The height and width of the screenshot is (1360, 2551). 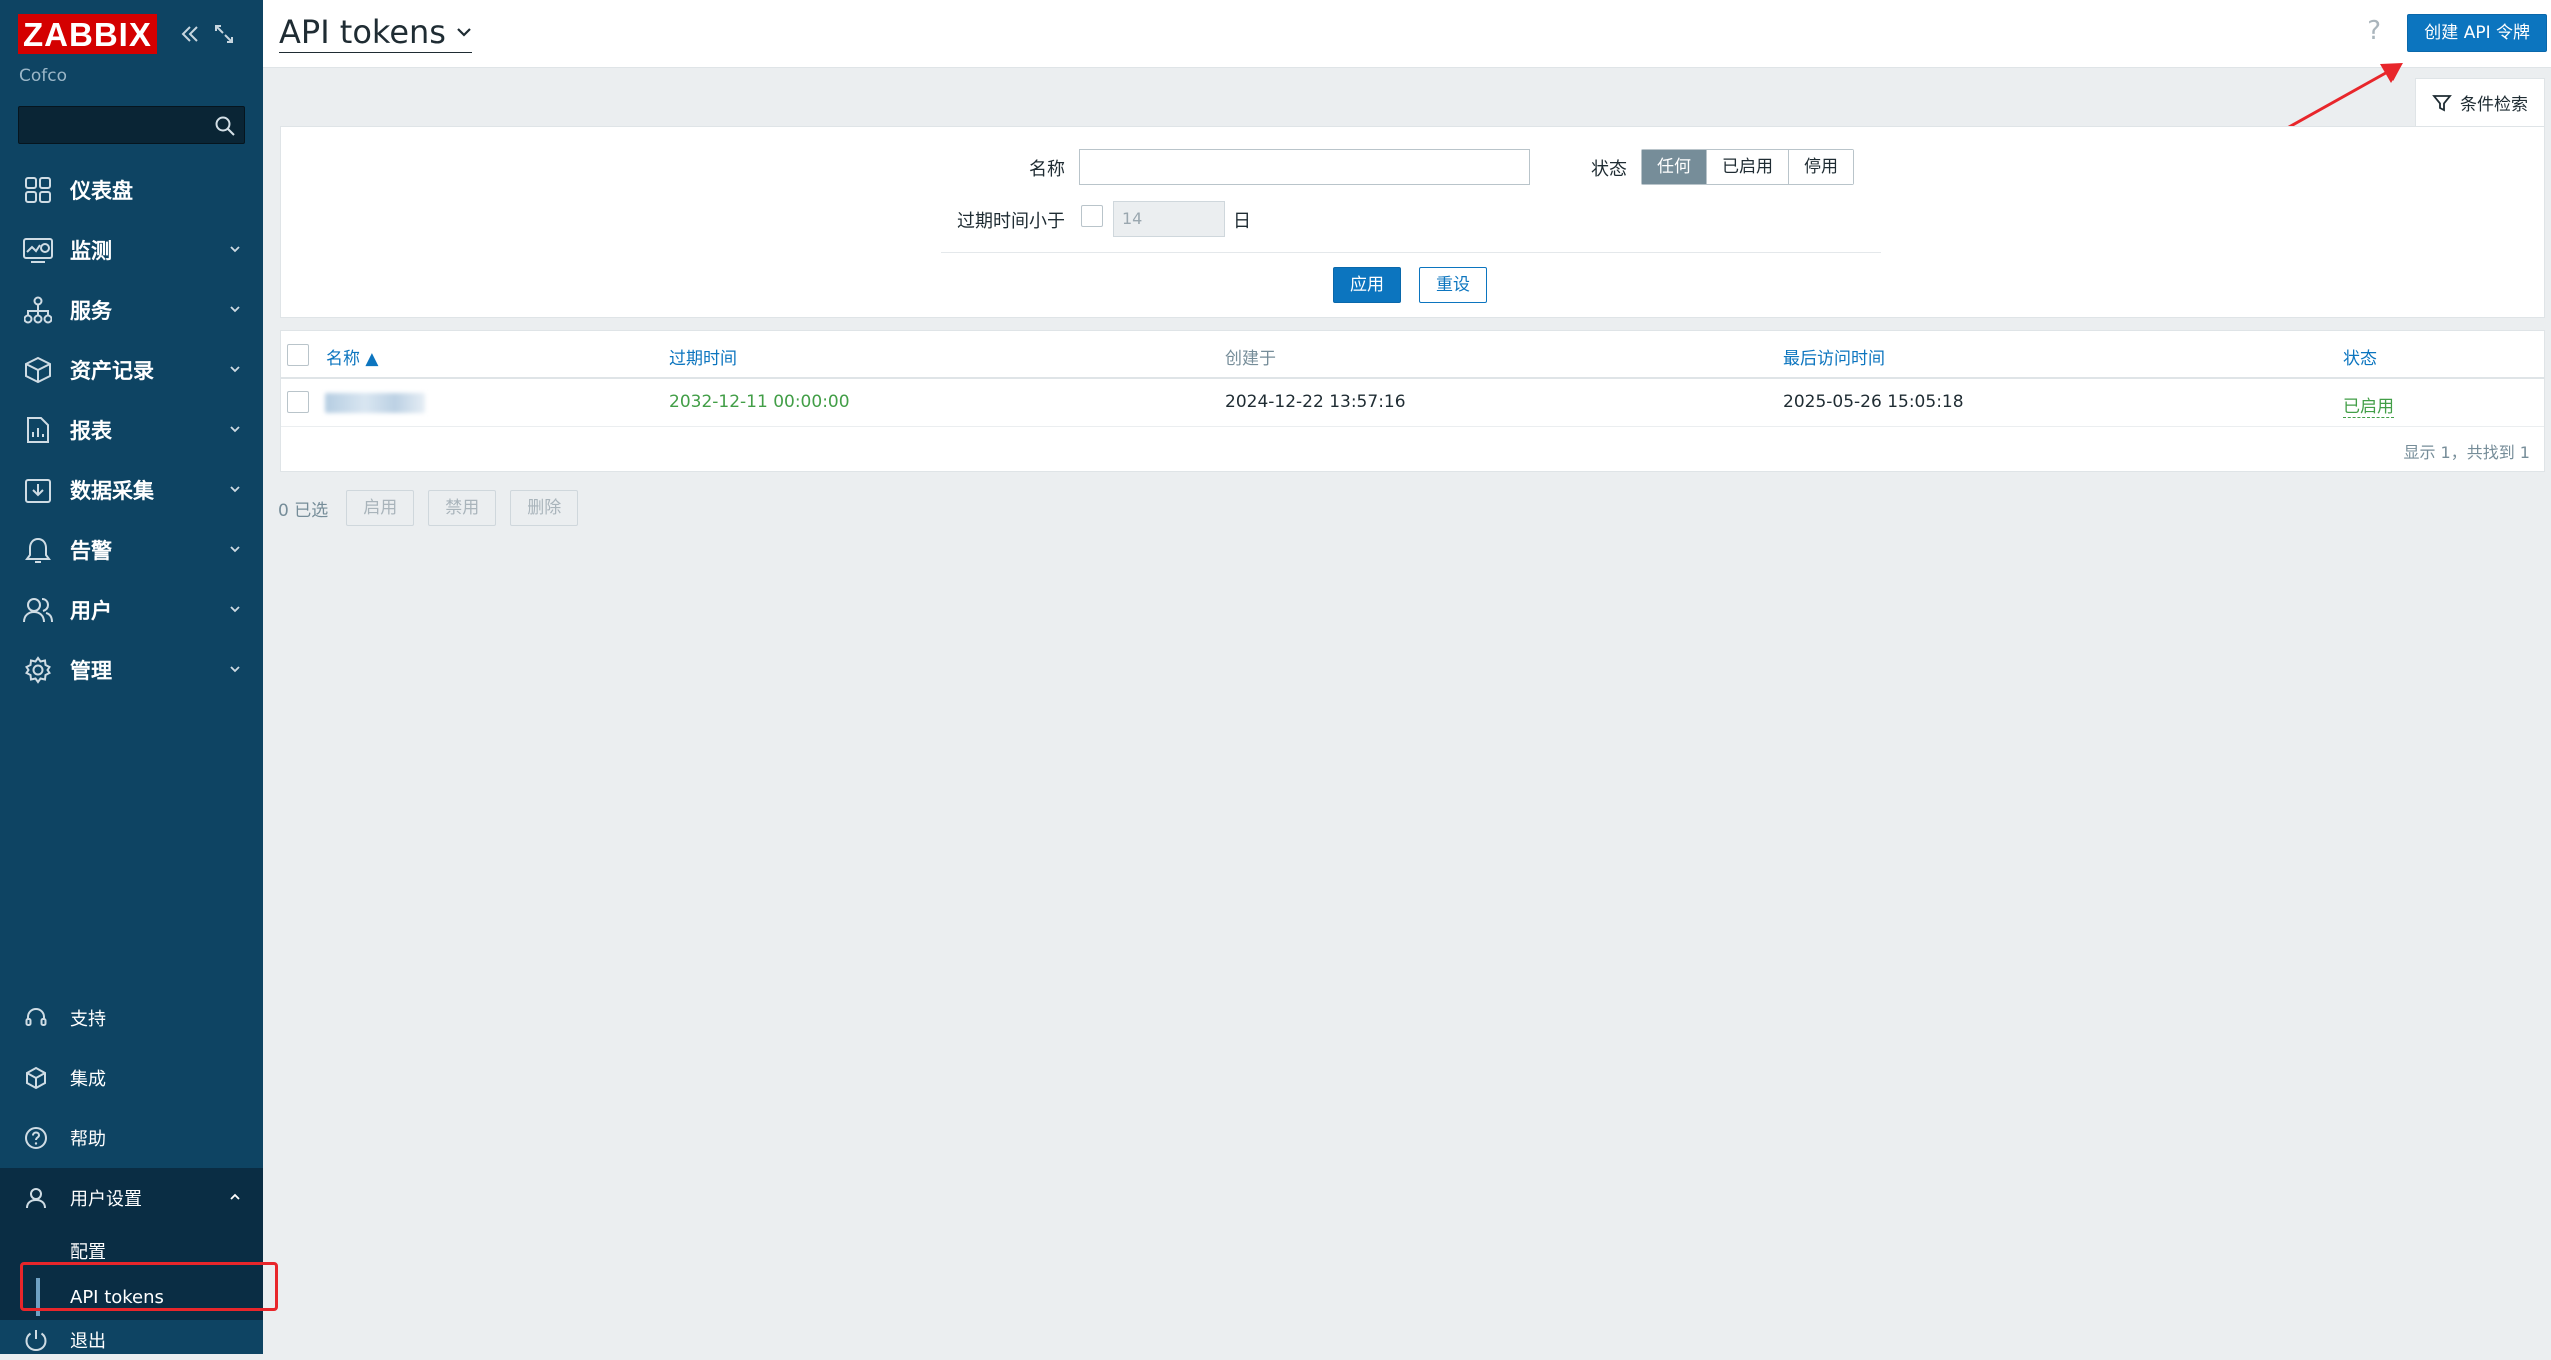 I want to click on nav-user-settings: 用户设置, so click(x=131, y=1198).